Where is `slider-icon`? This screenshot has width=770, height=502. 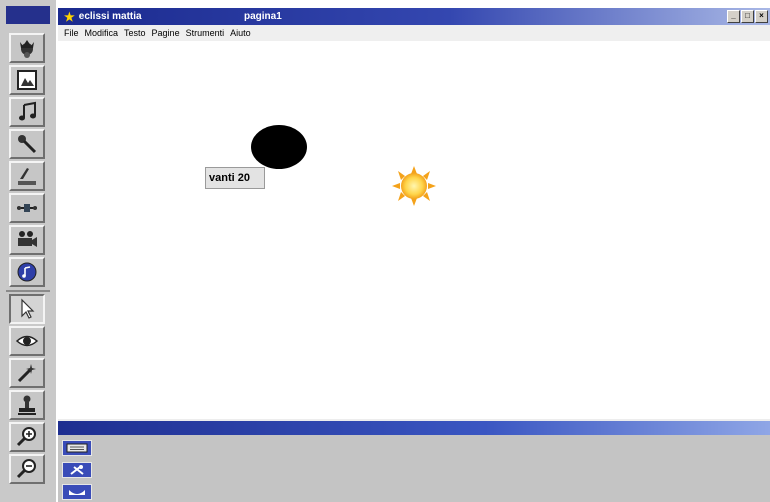 slider-icon is located at coordinates (27, 208).